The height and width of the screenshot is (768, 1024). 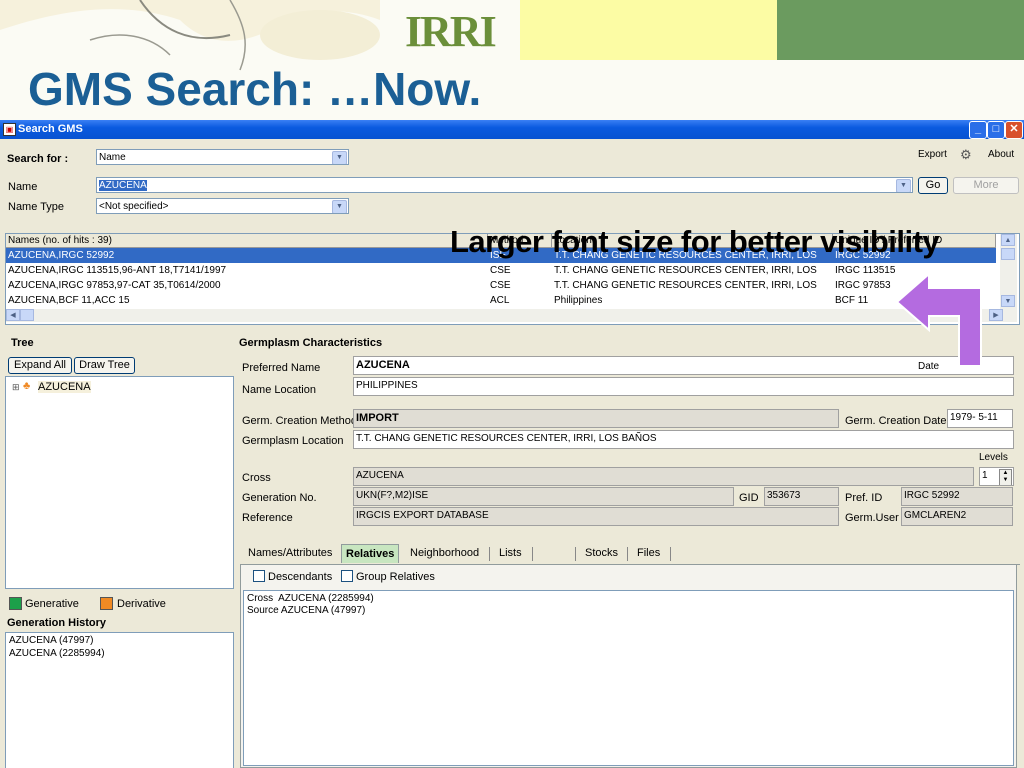 I want to click on descendants-checkbox: Descendants, so click(x=292, y=576).